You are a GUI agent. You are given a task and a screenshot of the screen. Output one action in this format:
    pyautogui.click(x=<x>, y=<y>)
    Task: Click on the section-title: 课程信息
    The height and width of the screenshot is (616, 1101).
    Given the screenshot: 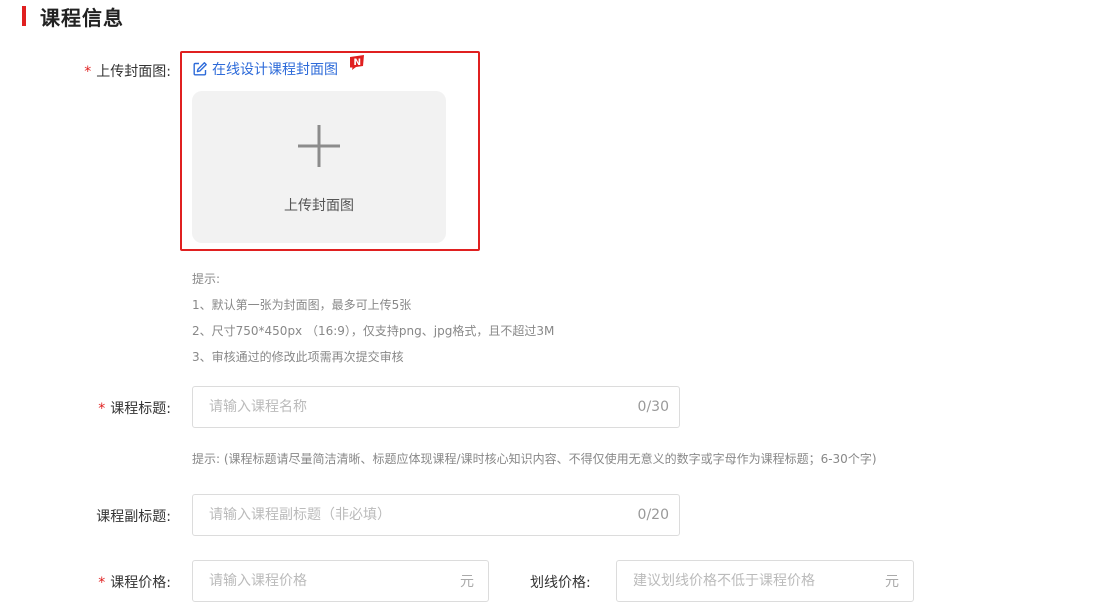 What is the action you would take?
    pyautogui.click(x=82, y=17)
    